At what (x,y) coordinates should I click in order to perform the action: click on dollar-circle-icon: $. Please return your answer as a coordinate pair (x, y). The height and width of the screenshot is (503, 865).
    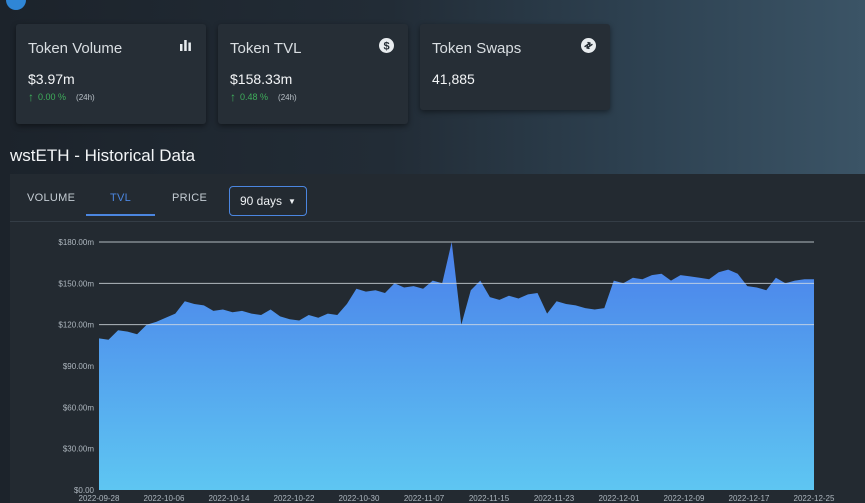
    Looking at the image, I should click on (386, 48).